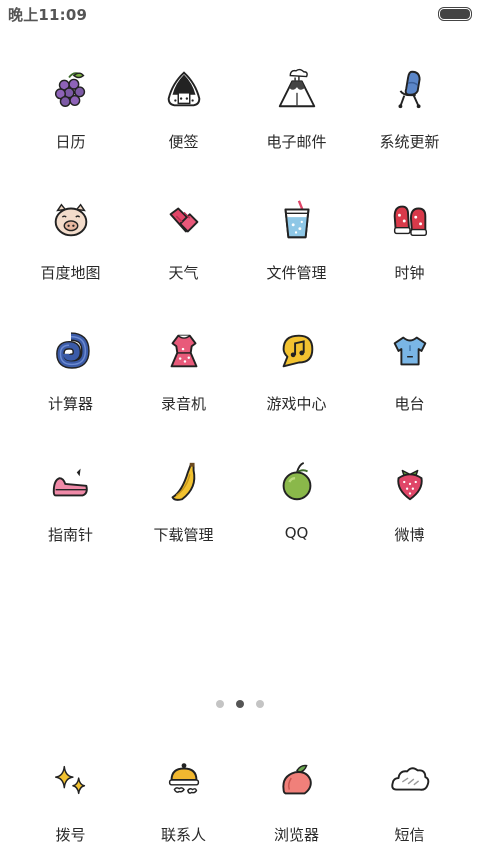 This screenshot has width=480, height=853. What do you see at coordinates (240, 14) in the screenshot?
I see `status-bar: 晚上11:09` at bounding box center [240, 14].